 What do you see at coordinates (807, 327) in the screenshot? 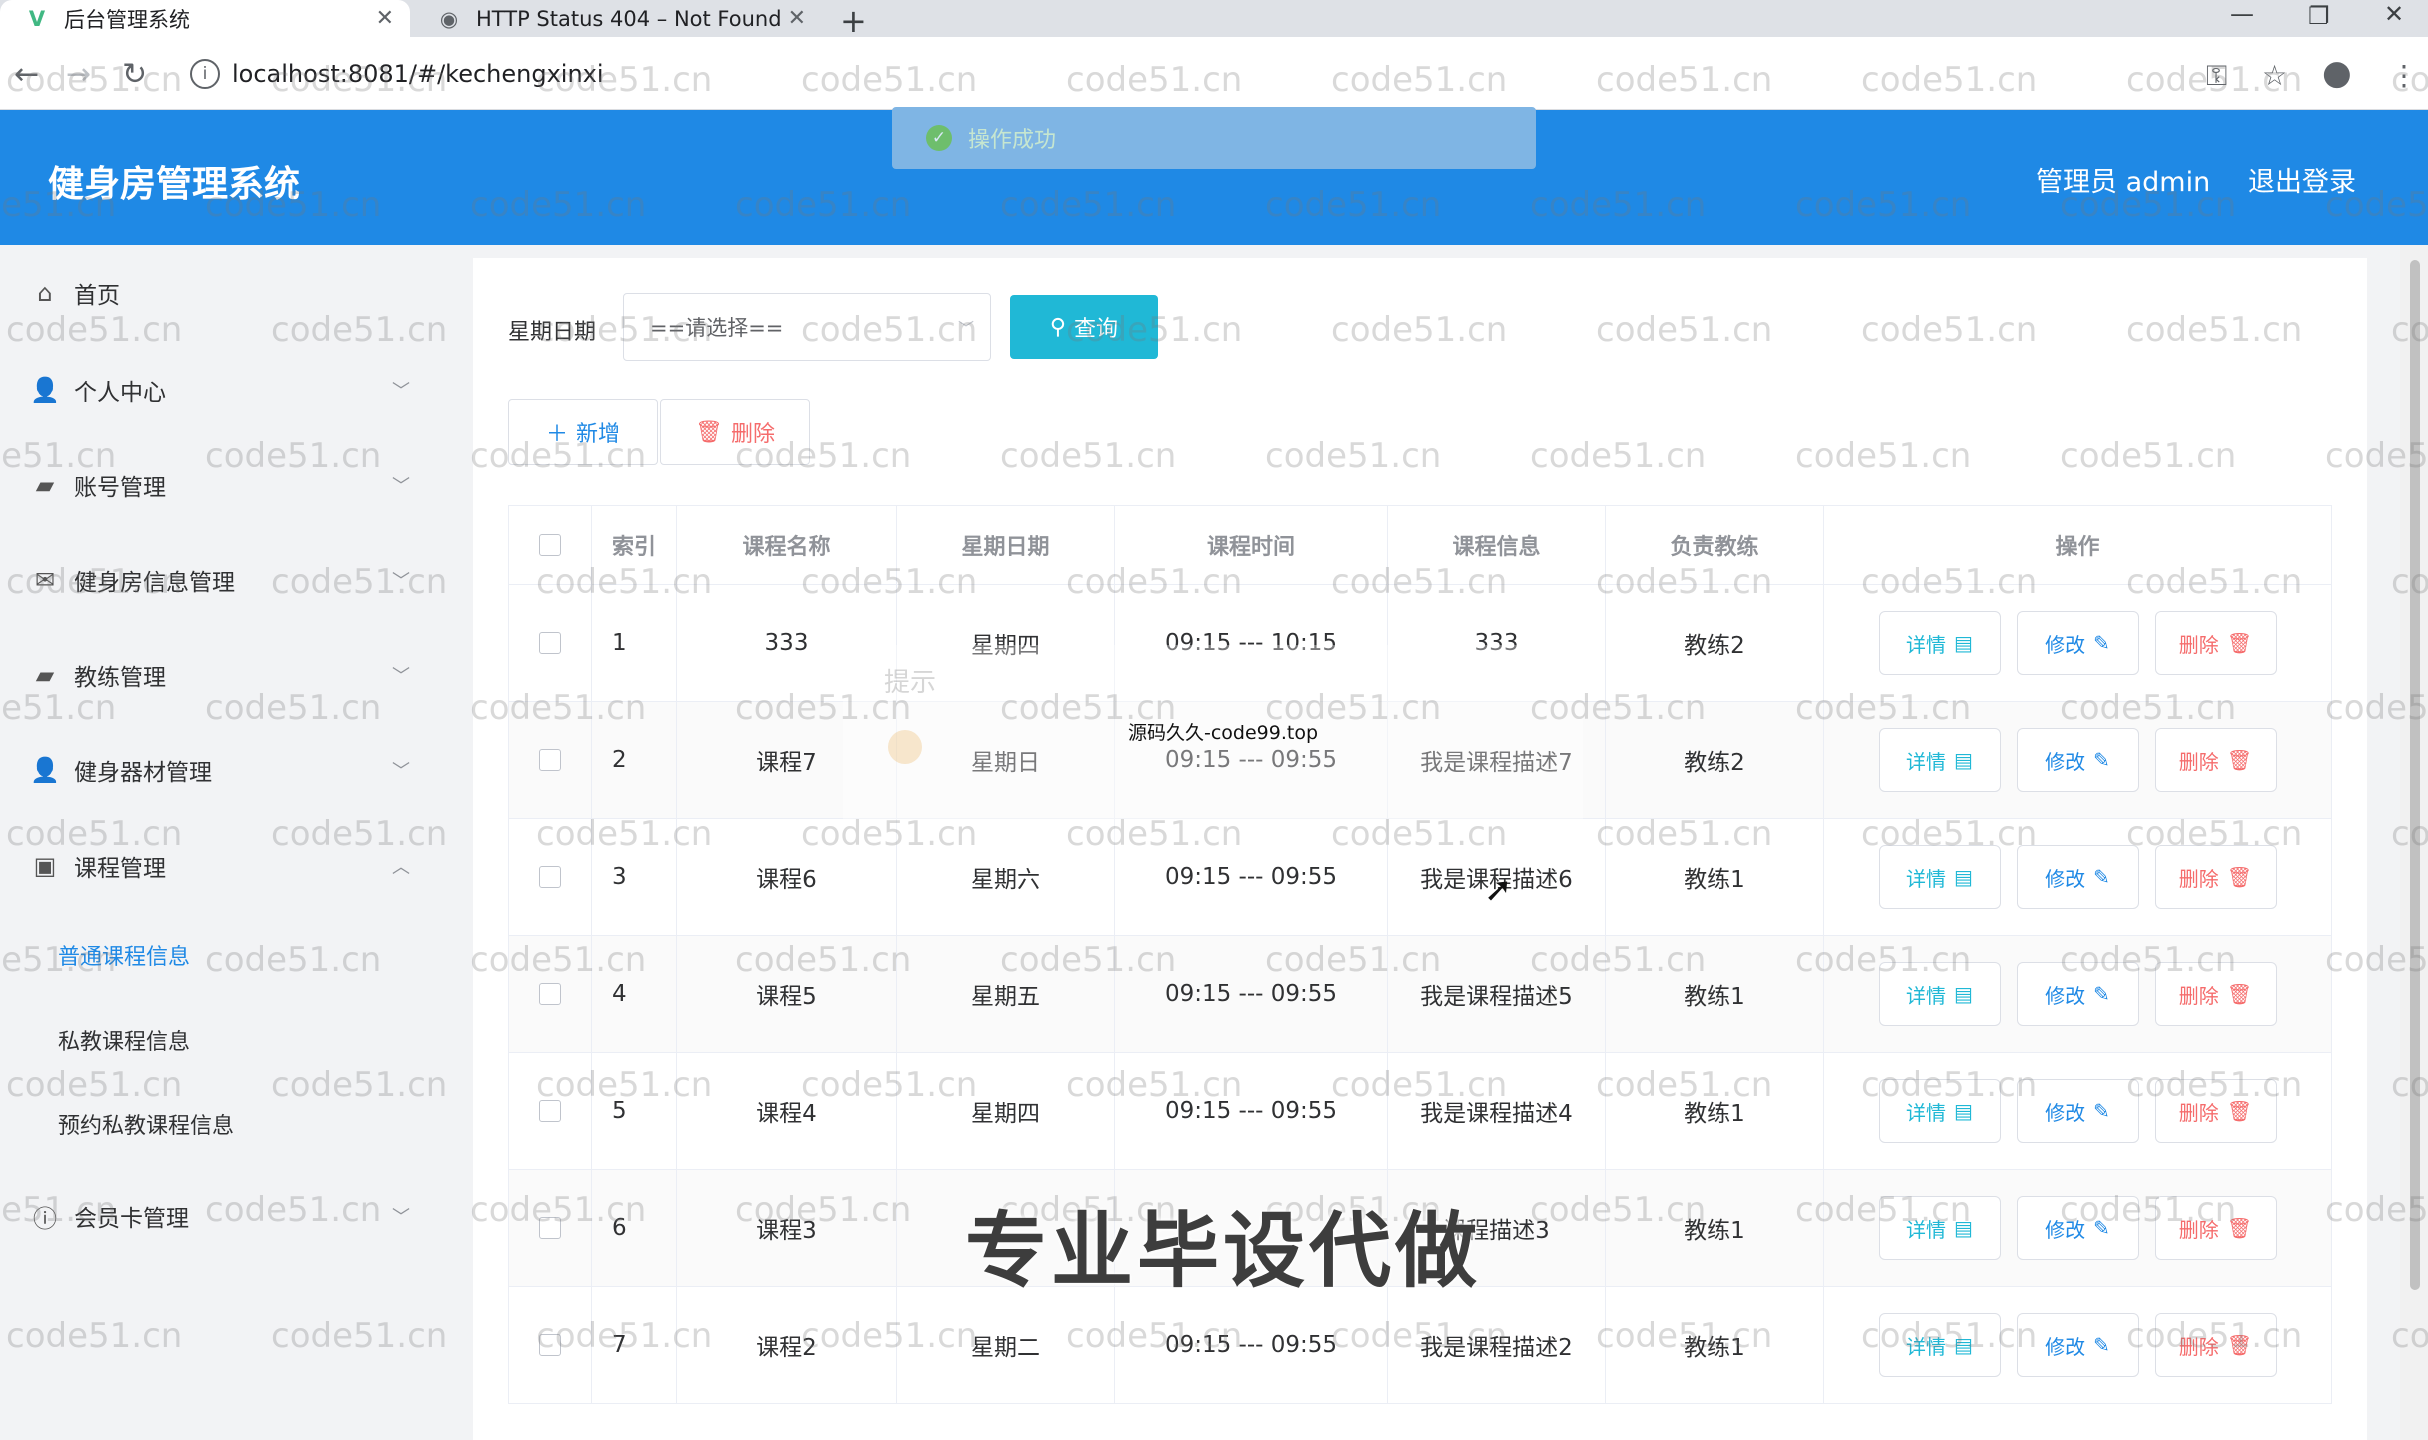
I see `weekday-select: ==请选择== ﹀` at bounding box center [807, 327].